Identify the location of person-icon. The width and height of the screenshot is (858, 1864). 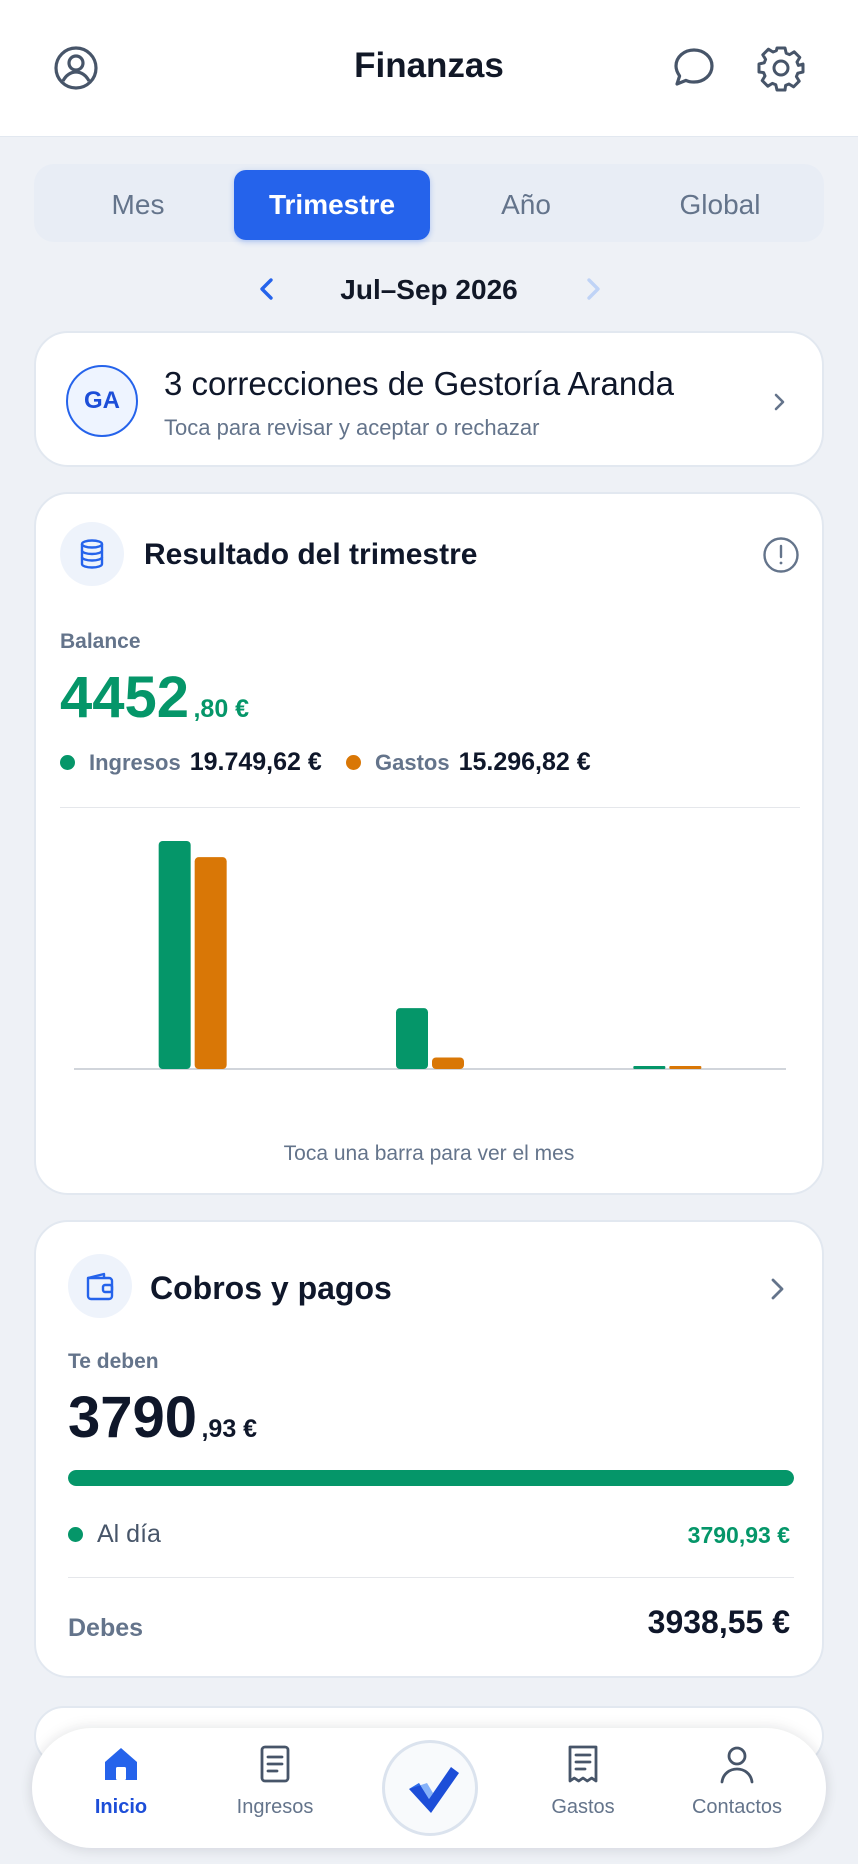
(737, 1765).